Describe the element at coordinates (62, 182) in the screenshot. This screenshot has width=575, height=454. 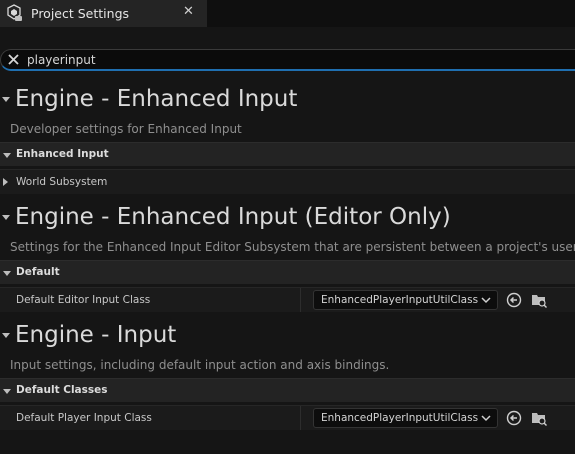
I see `property-label: World Subsystem` at that location.